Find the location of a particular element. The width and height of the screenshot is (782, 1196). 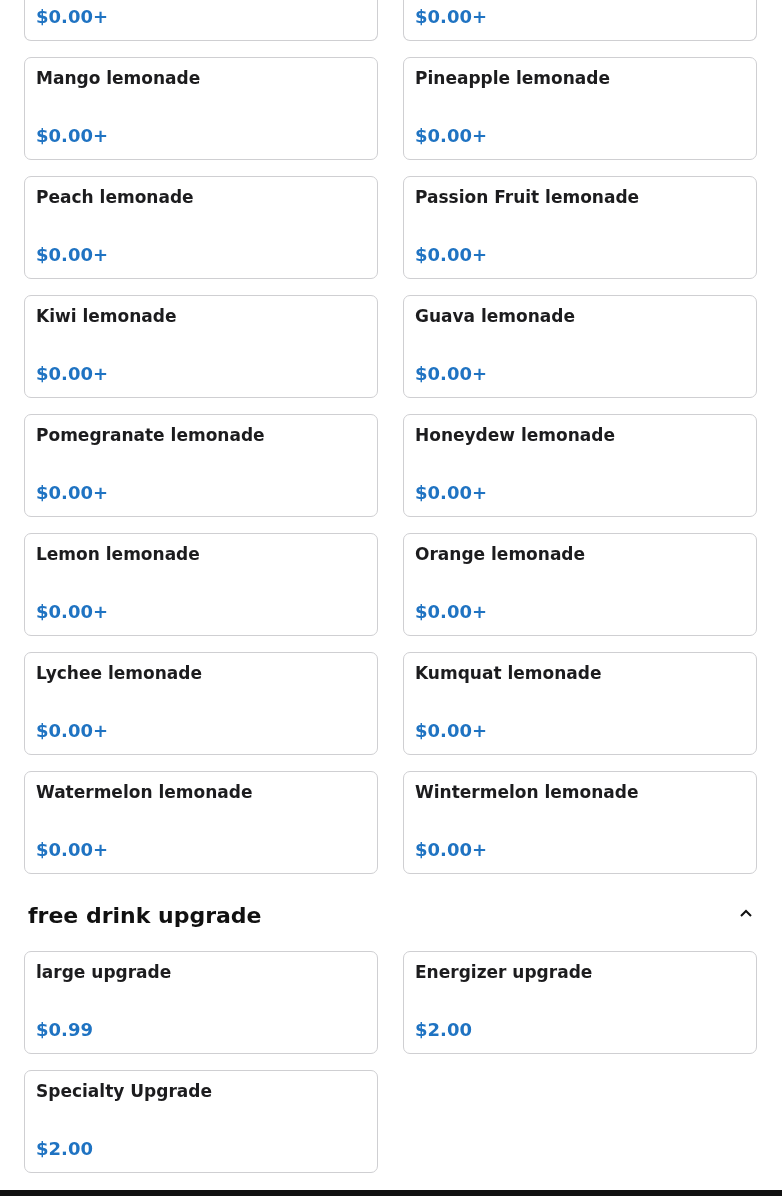

item-name: Passion Fruit lemonade is located at coordinates (527, 197).